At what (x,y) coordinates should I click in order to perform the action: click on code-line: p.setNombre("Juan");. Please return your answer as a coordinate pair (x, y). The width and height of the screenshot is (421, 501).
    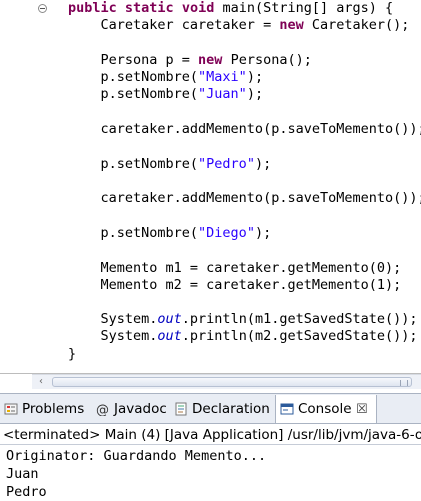
    Looking at the image, I should click on (166, 94).